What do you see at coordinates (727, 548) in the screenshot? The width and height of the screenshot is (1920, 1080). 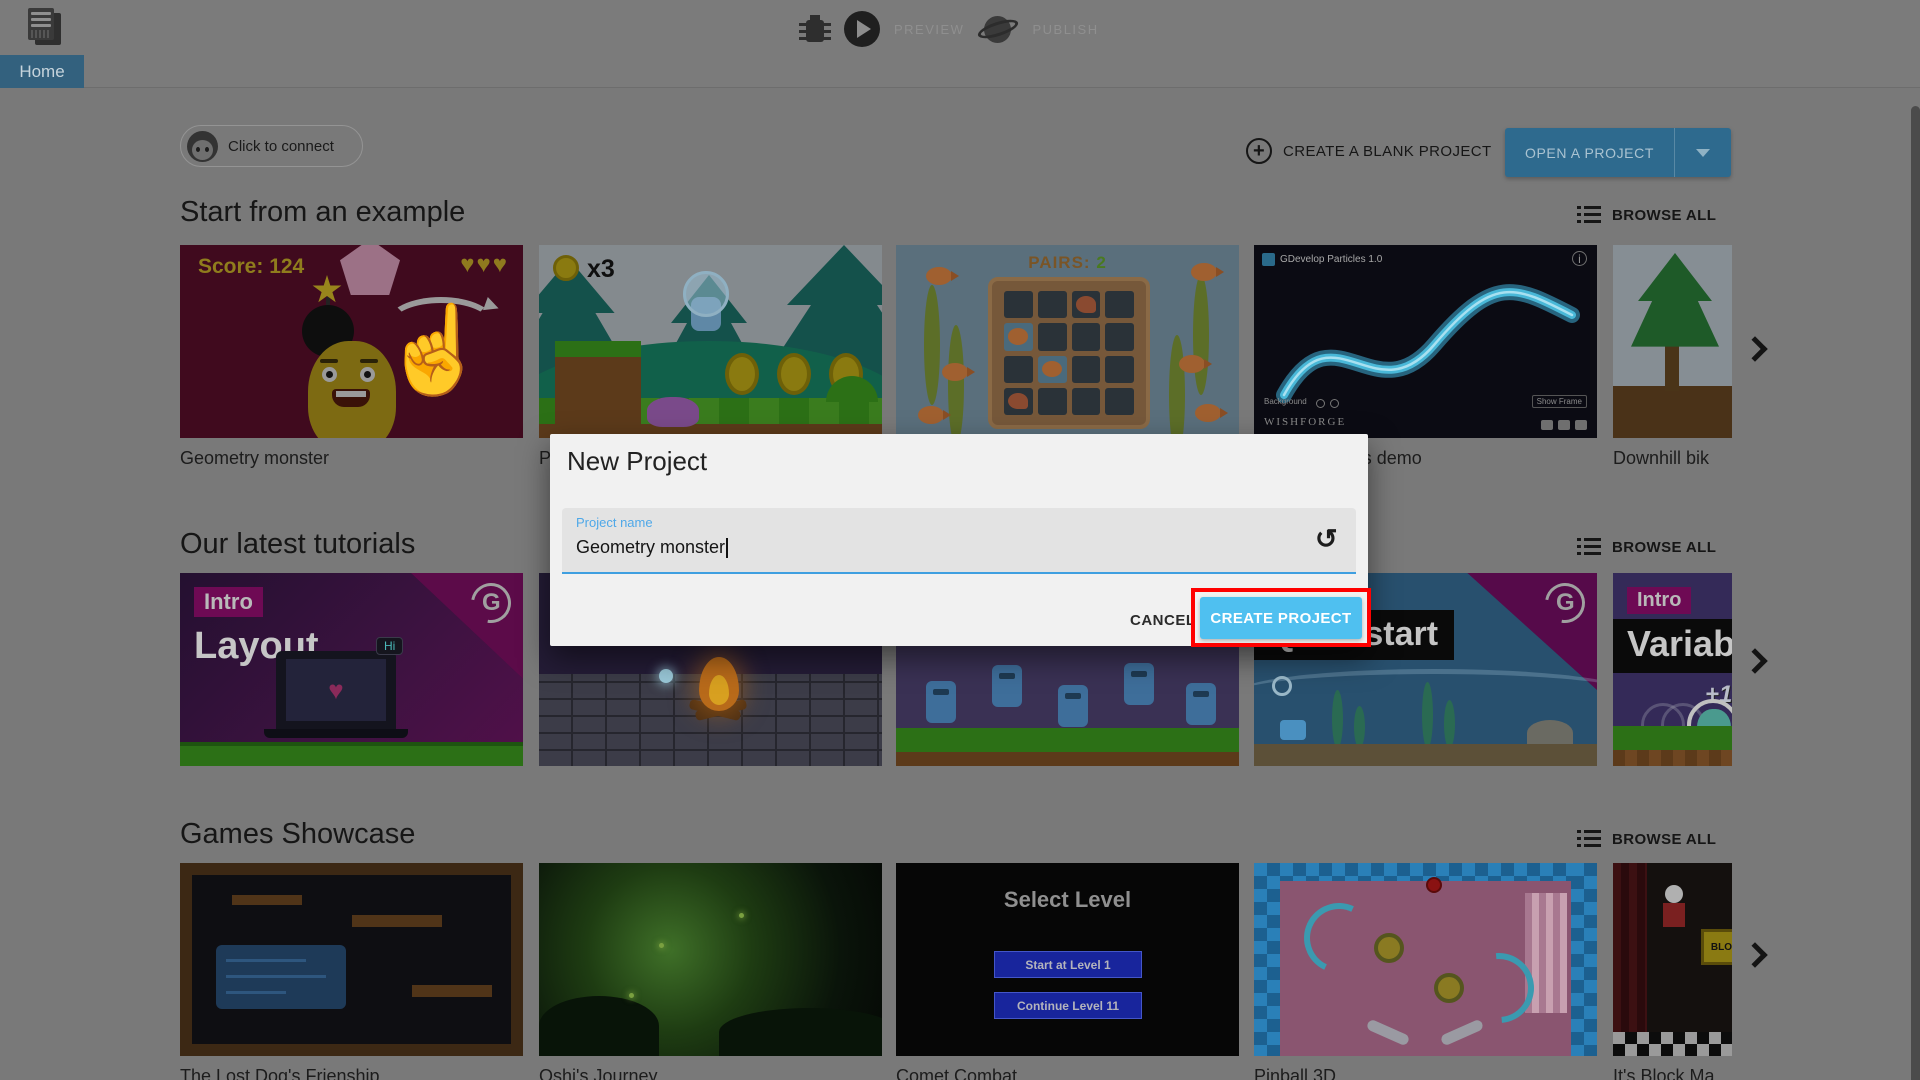 I see `text-cursor` at bounding box center [727, 548].